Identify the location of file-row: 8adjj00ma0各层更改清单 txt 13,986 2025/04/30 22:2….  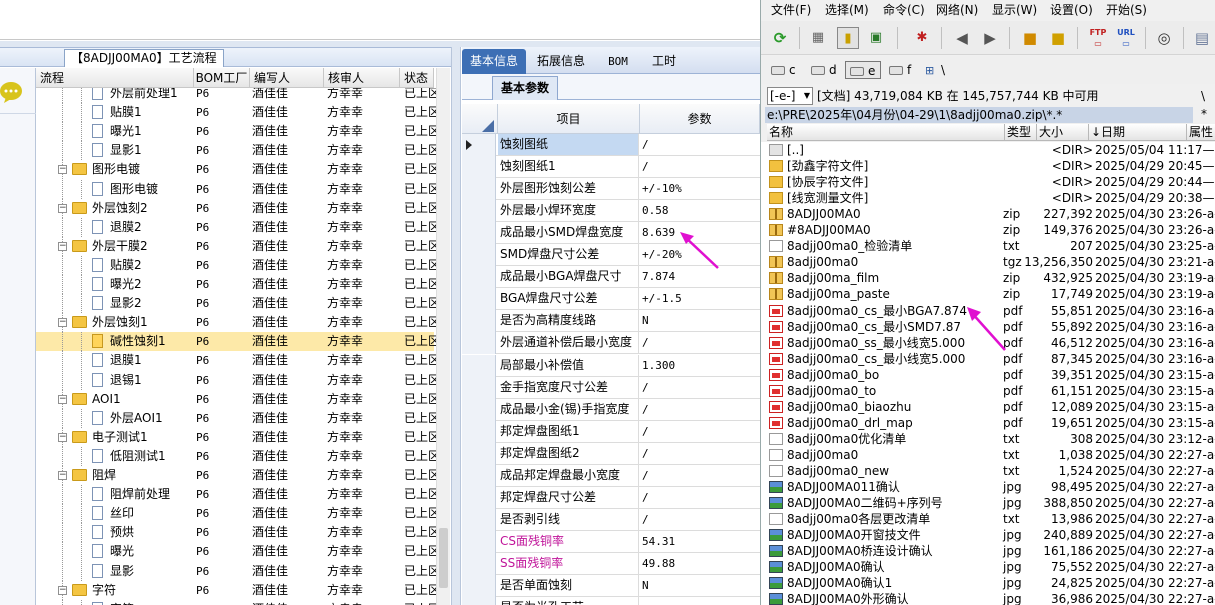
(991, 519).